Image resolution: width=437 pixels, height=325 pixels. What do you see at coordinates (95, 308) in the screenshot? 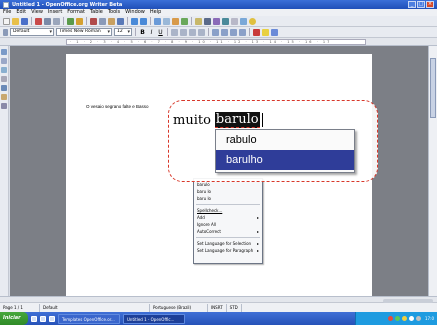
I see `page-style-indicator: Default` at bounding box center [95, 308].